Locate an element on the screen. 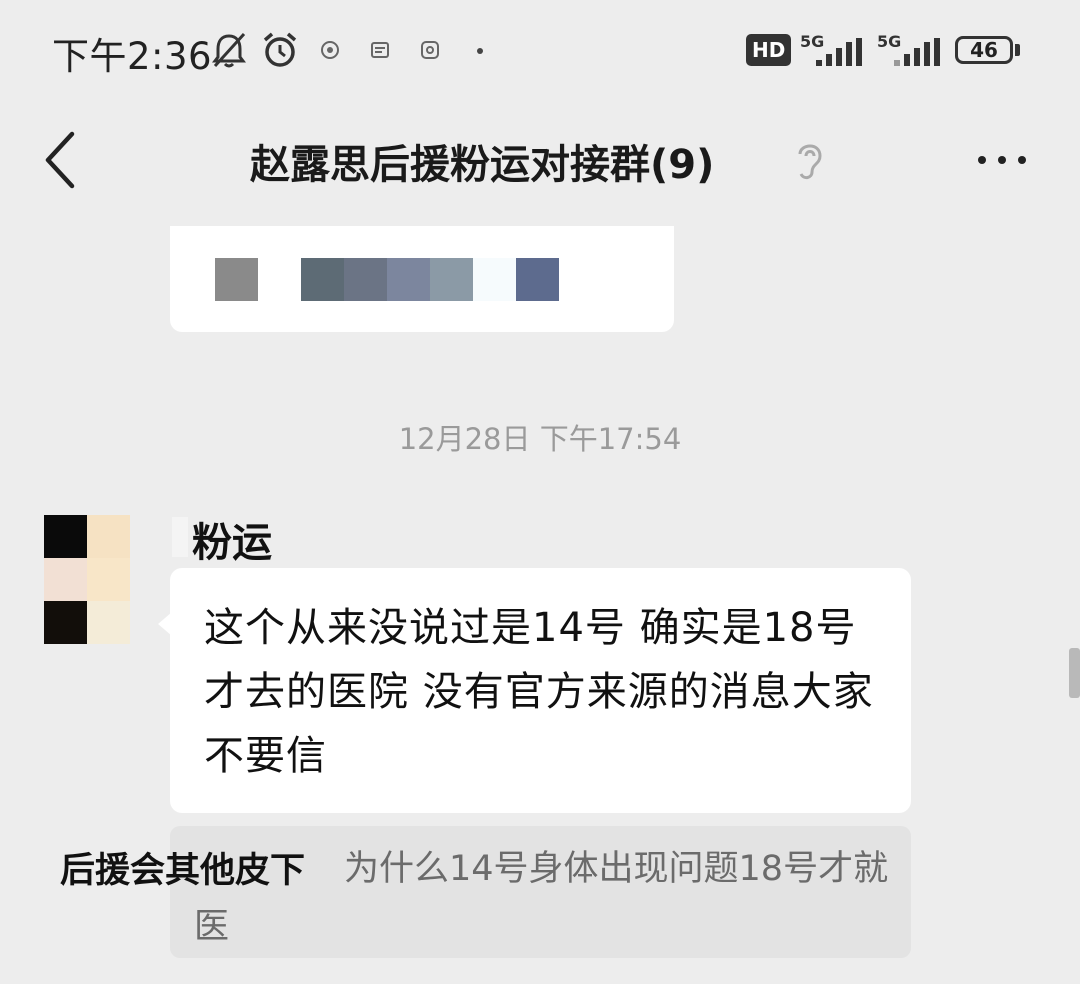  news-notification-icon is located at coordinates (380, 50).